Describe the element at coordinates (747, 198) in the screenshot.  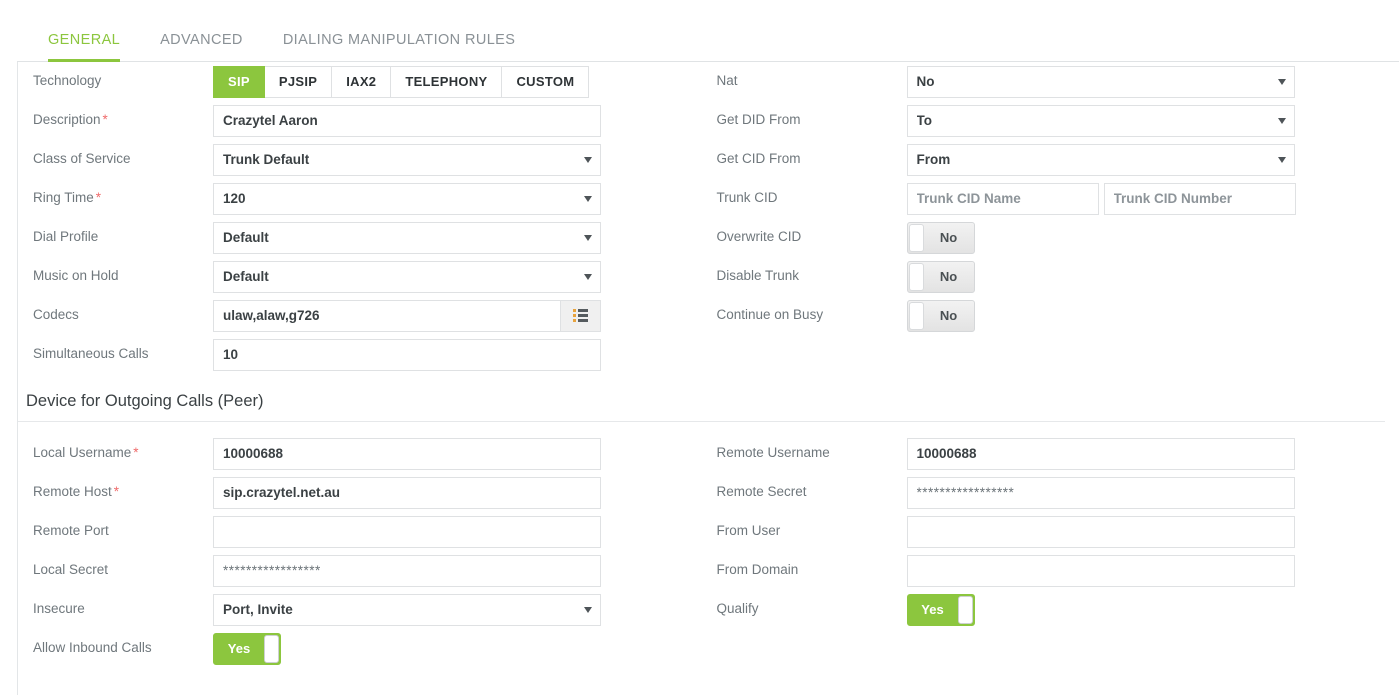
I see `label-trunk-cid: Trunk CID` at that location.